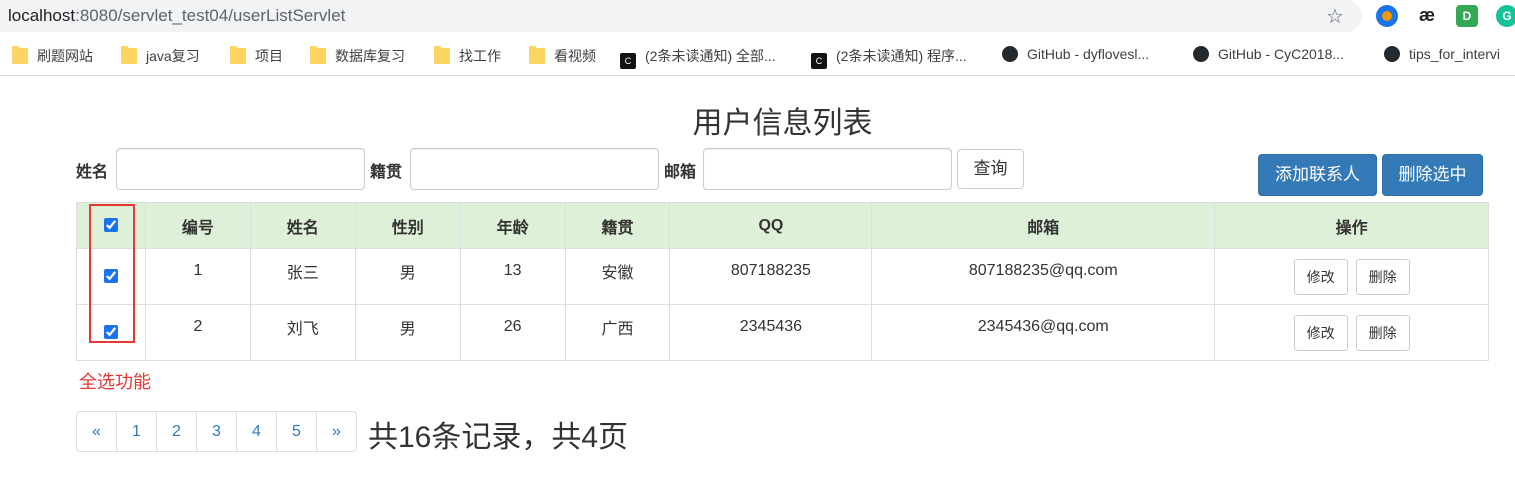 The height and width of the screenshot is (479, 1515). What do you see at coordinates (771, 332) in the screenshot?
I see `qq-cell: 2345436` at bounding box center [771, 332].